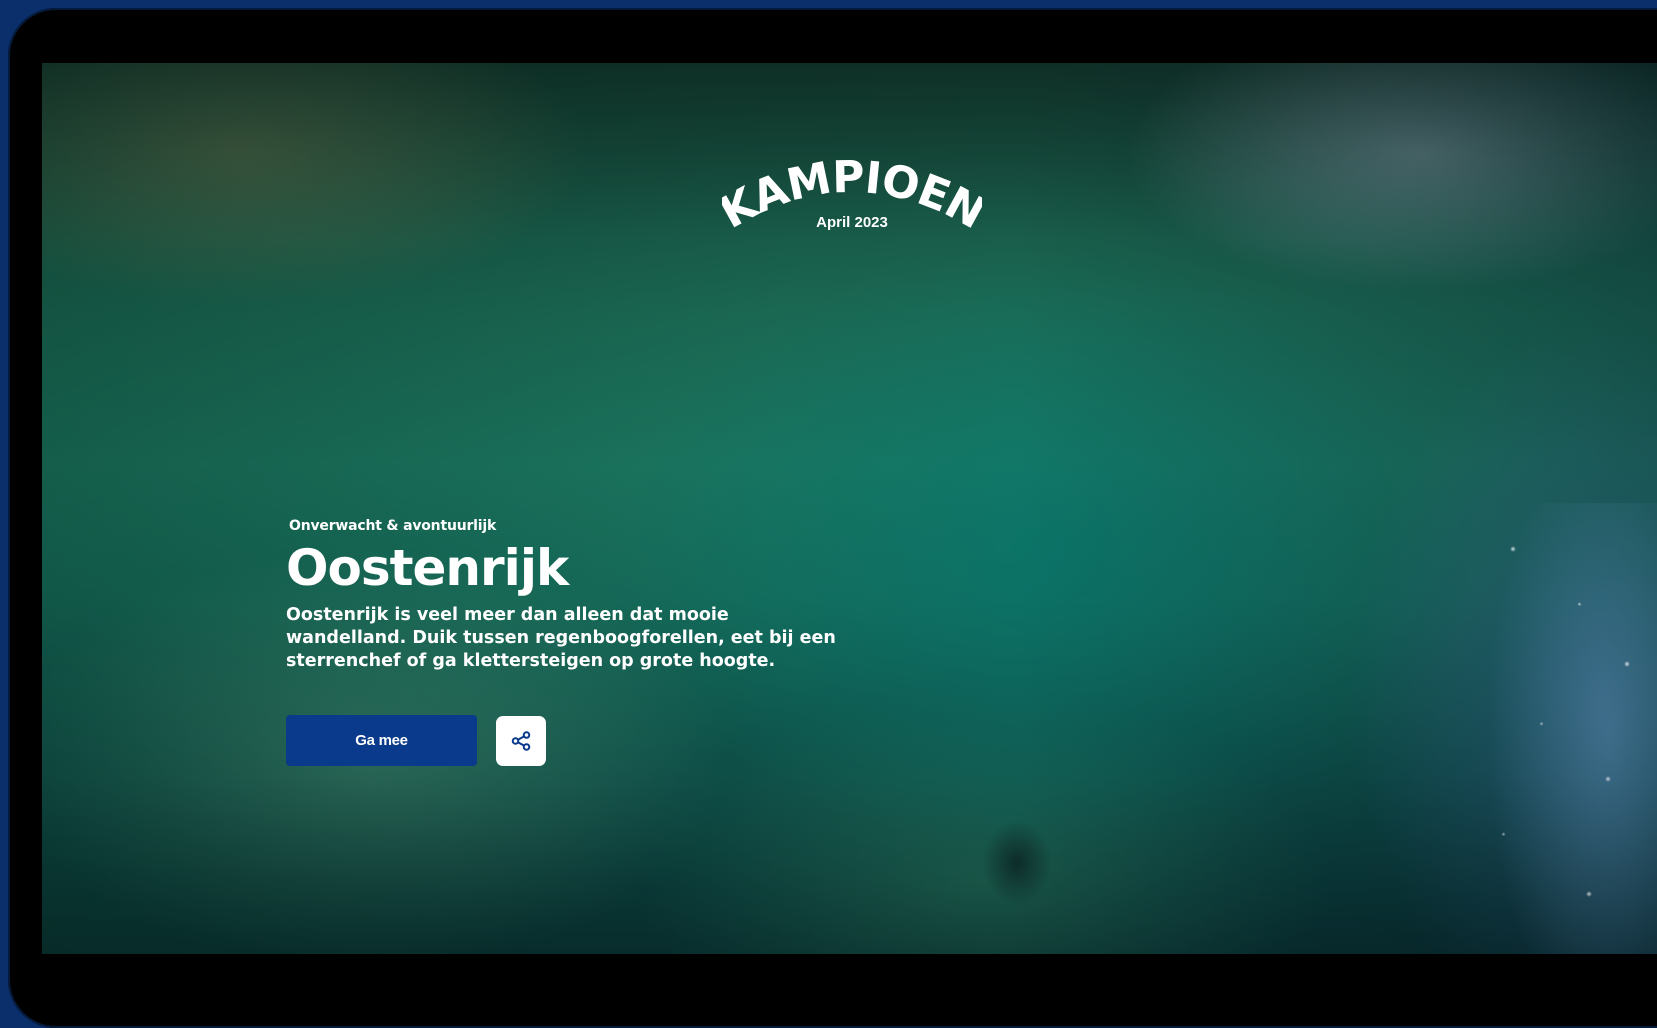 The image size is (1657, 1028). What do you see at coordinates (427, 568) in the screenshot?
I see `hero-title: Oostenrijk` at bounding box center [427, 568].